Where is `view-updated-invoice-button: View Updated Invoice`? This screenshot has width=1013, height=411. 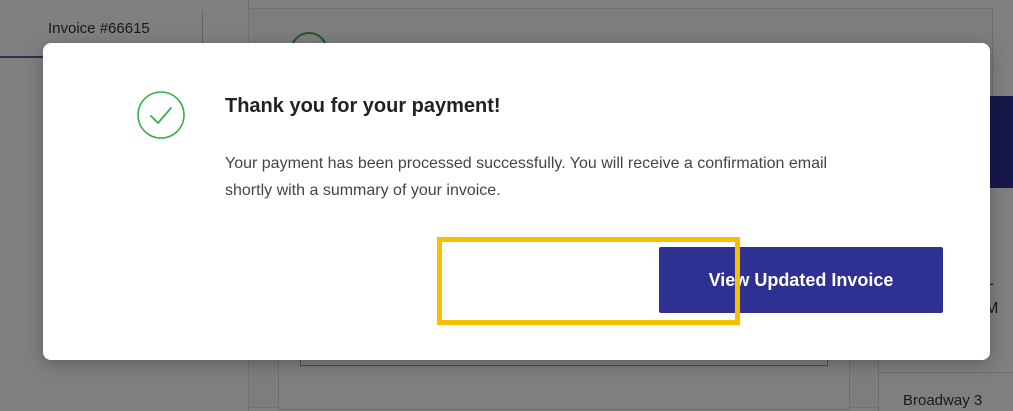
view-updated-invoice-button: View Updated Invoice is located at coordinates (801, 280).